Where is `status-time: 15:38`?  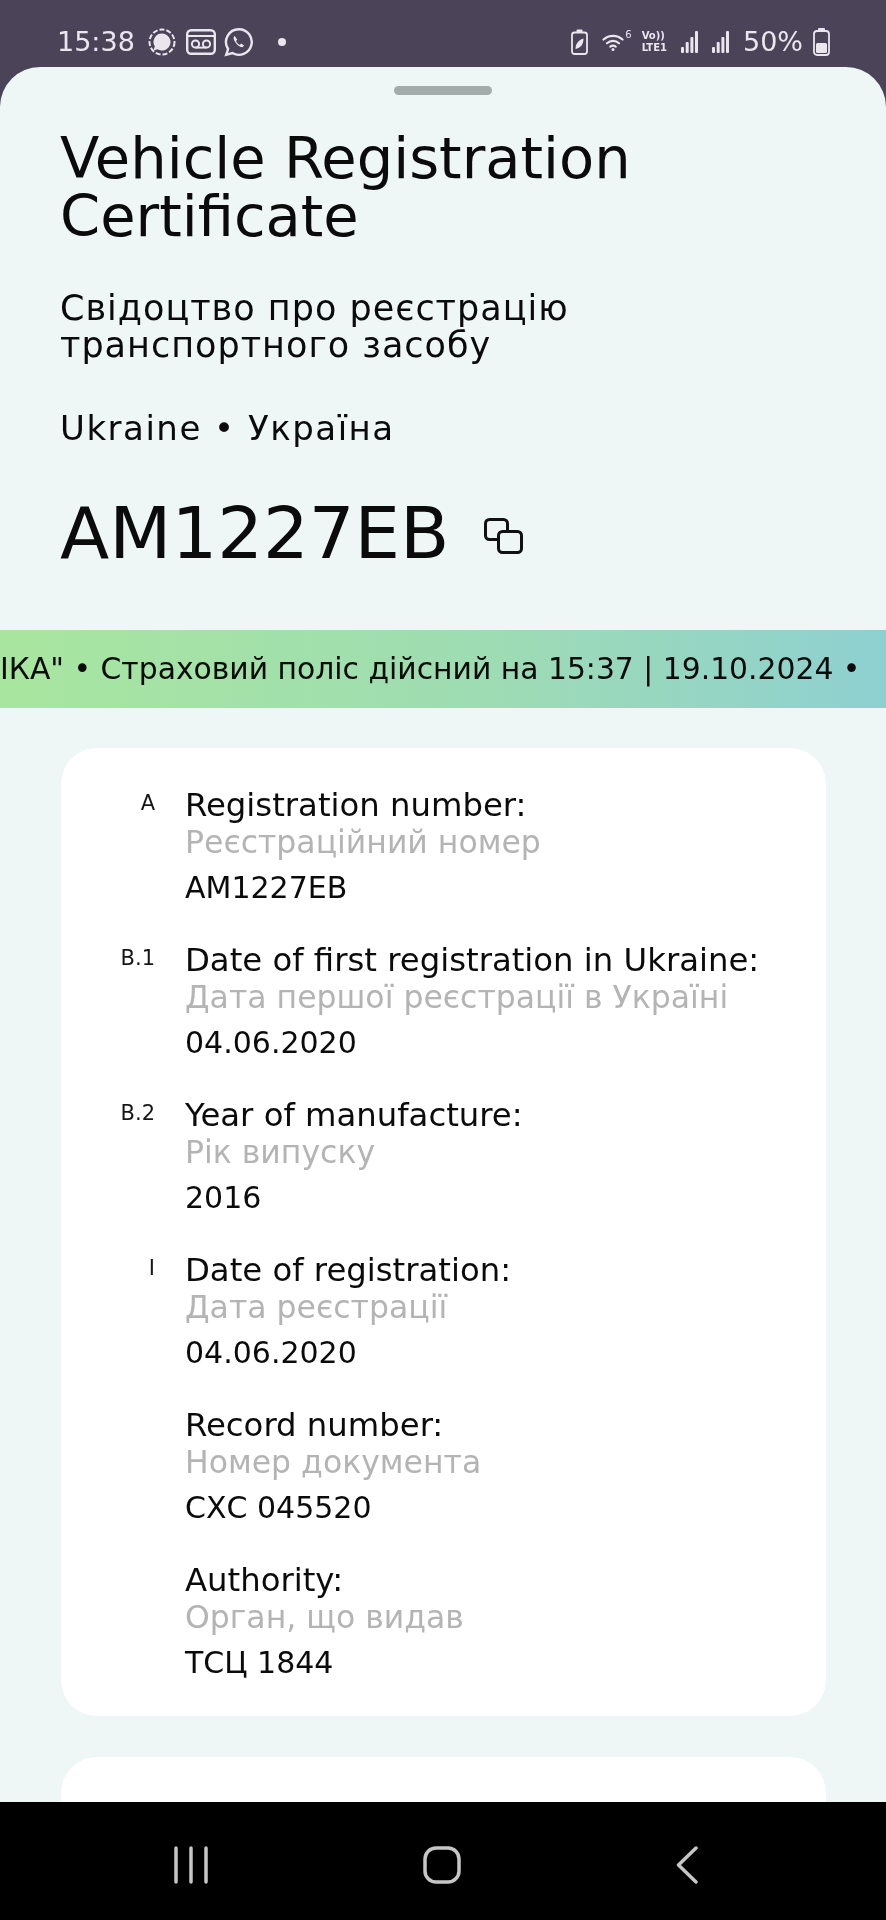 status-time: 15:38 is located at coordinates (96, 42).